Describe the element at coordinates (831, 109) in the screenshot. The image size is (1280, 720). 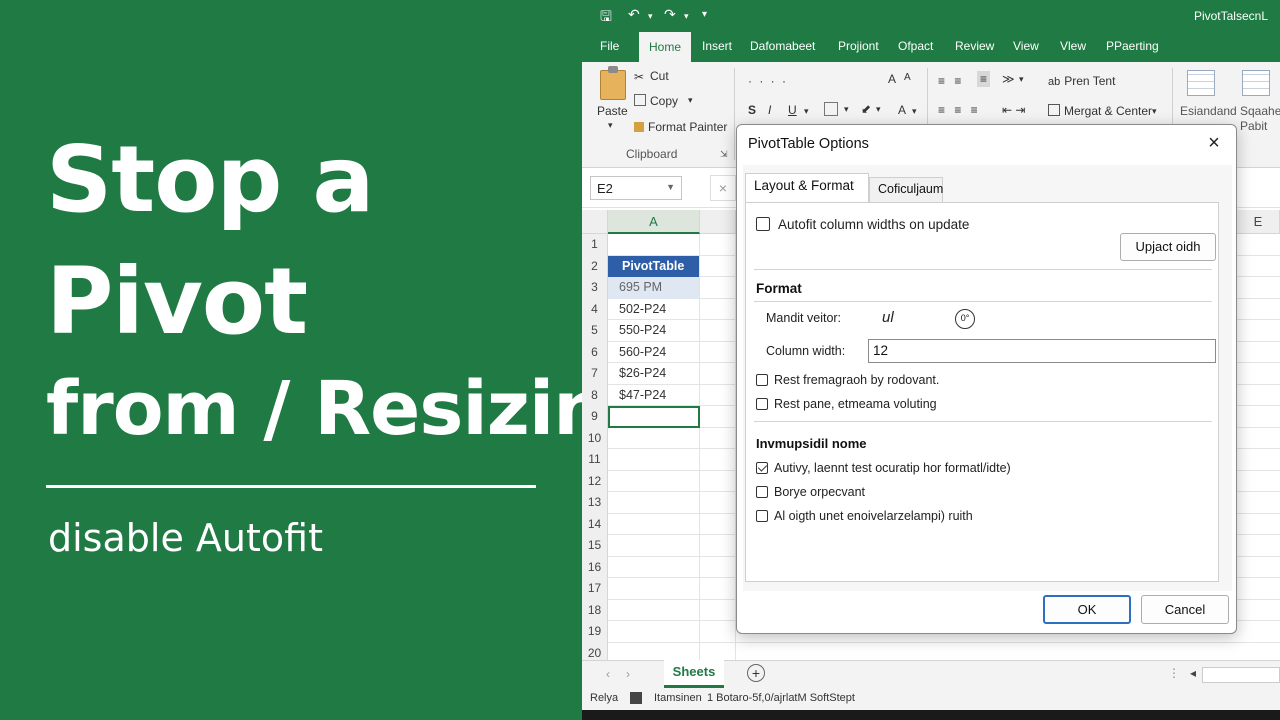
I see `borders-icon` at that location.